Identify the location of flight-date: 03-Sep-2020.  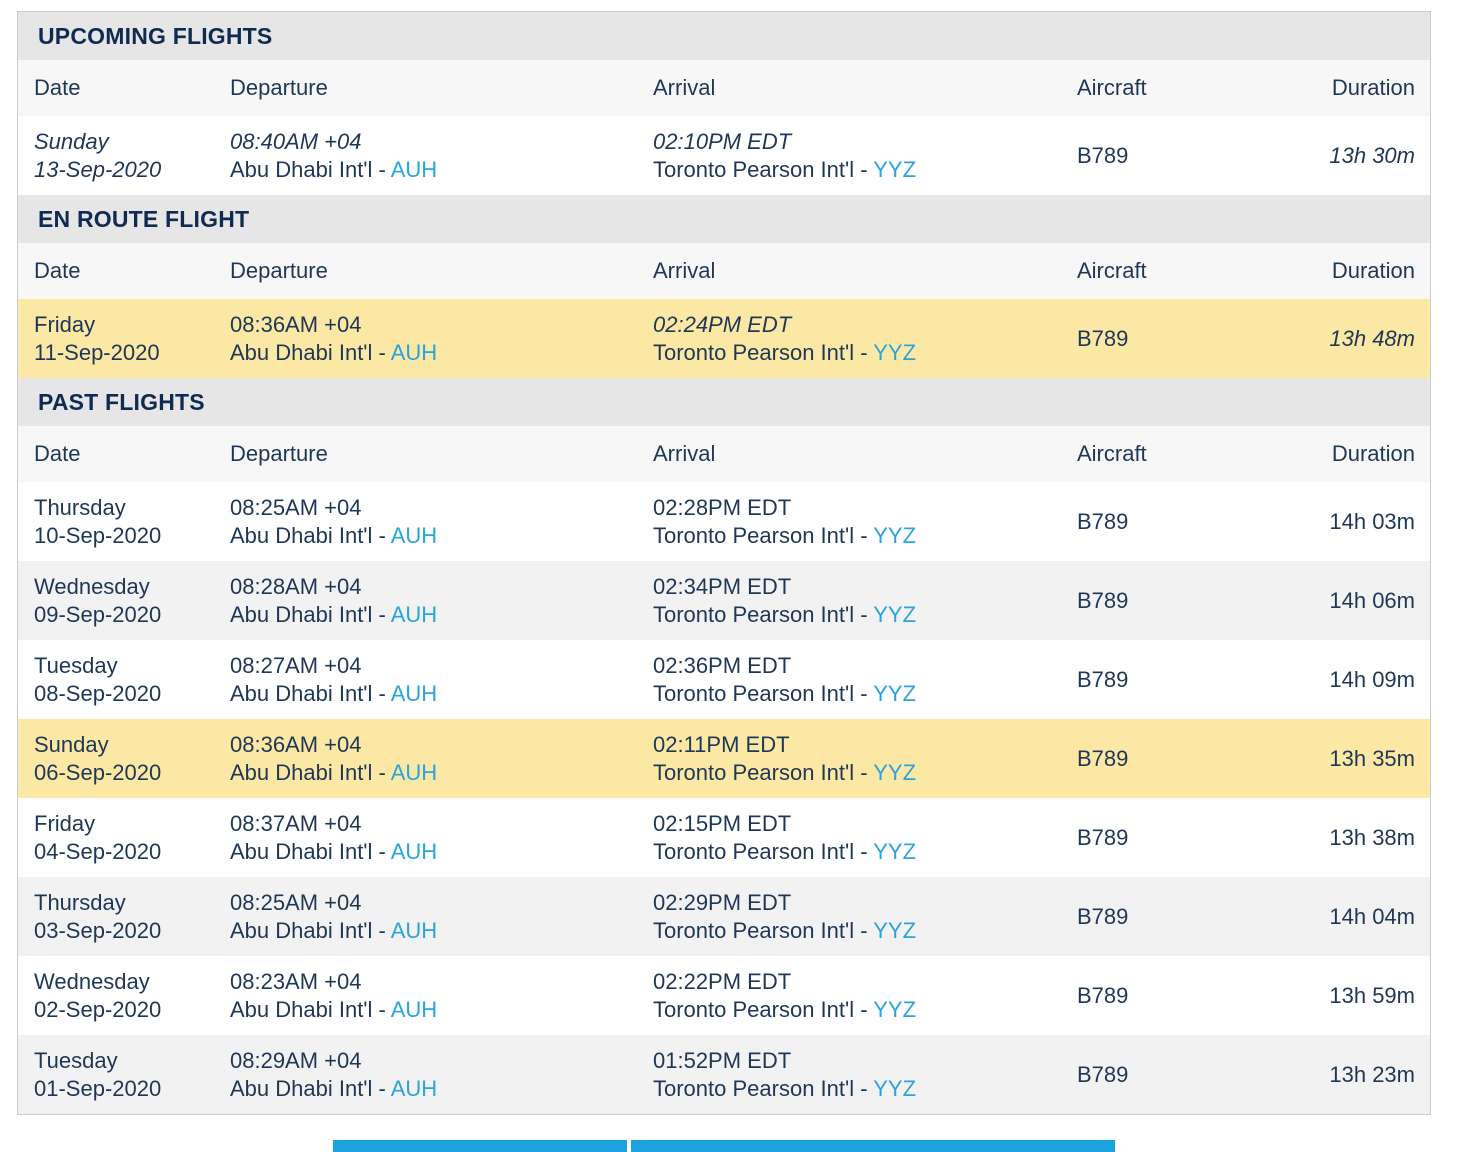
(98, 930).